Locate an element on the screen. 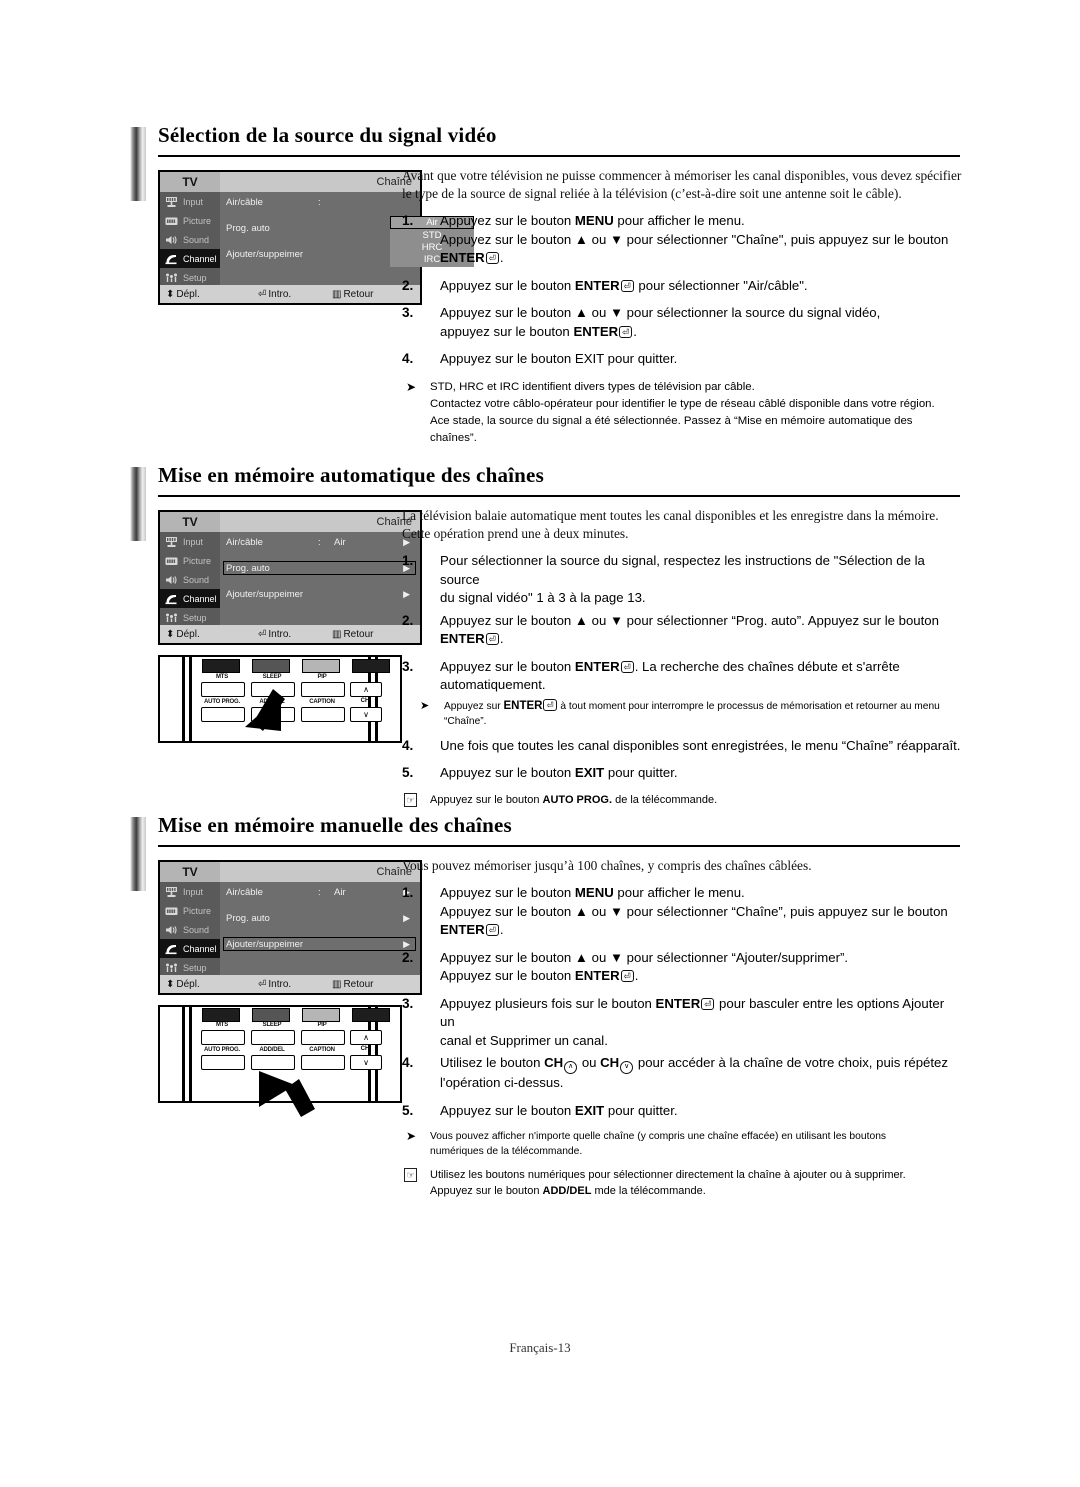  osd-sidebar-label: Picture is located at coordinates (197, 560).